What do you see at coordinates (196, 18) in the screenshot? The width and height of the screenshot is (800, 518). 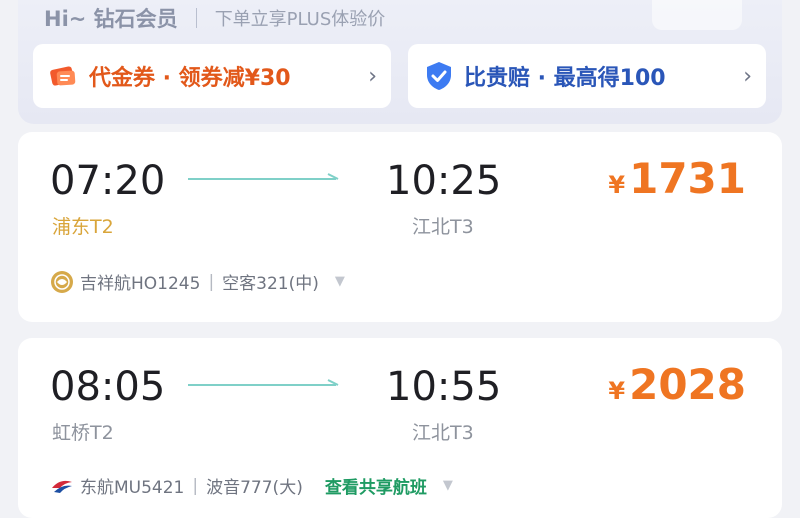 I see `divider` at bounding box center [196, 18].